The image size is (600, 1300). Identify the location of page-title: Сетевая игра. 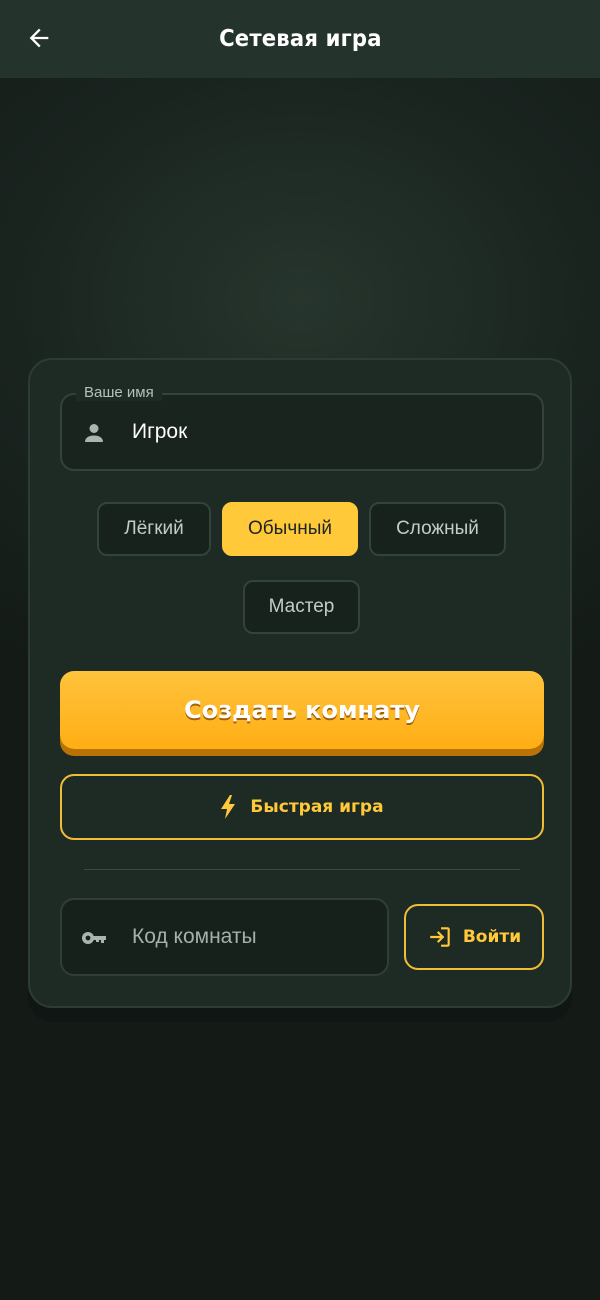
(300, 39).